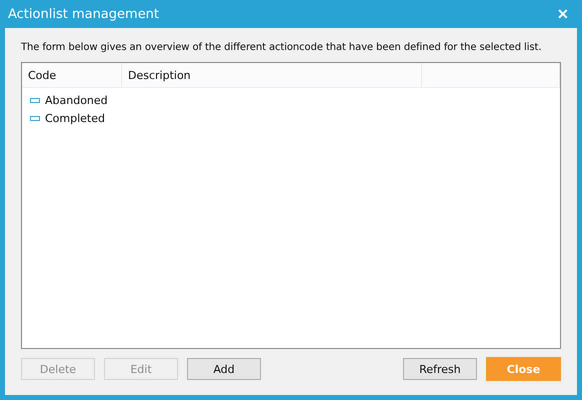 The image size is (582, 400). Describe the element at coordinates (281, 47) in the screenshot. I see `intro-text: The form below gives an overview of the different actioncode that have been defined for the selected list.` at that location.